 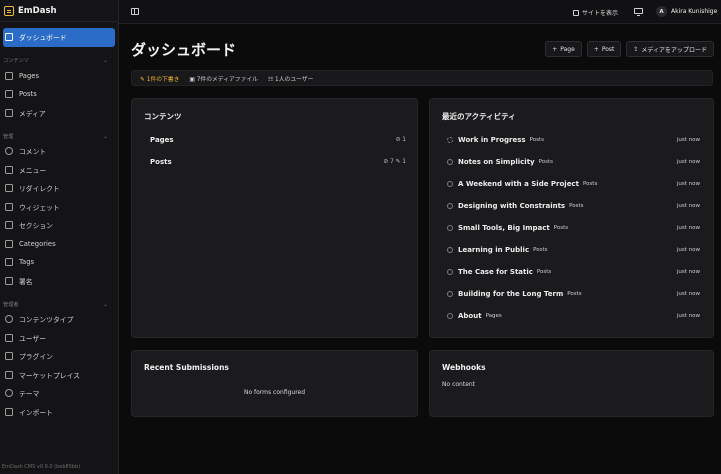 What do you see at coordinates (59, 304) in the screenshot?
I see `sidebar-section-admin: 管理者 ⌄` at bounding box center [59, 304].